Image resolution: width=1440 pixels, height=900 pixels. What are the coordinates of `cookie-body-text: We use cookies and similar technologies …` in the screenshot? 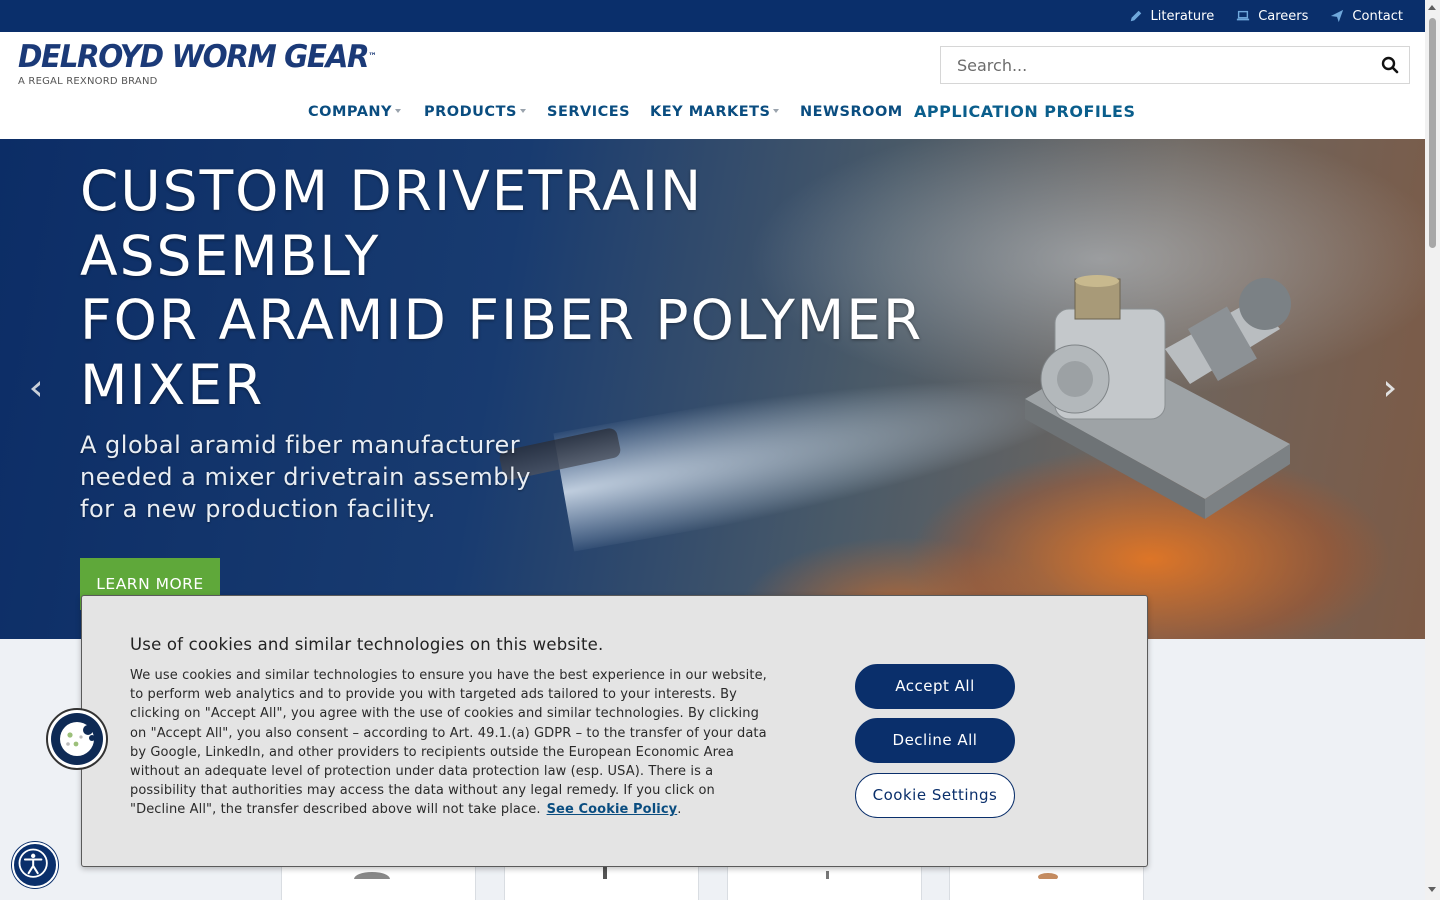 It's located at (448, 743).